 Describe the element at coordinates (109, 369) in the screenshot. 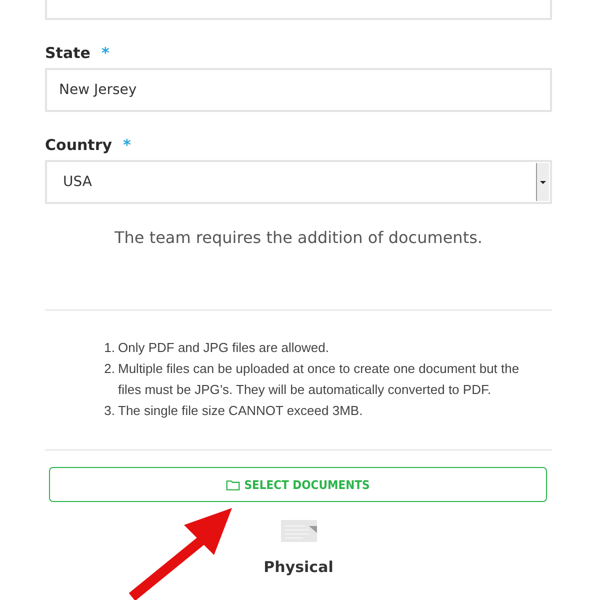

I see `list-number: 2.` at that location.